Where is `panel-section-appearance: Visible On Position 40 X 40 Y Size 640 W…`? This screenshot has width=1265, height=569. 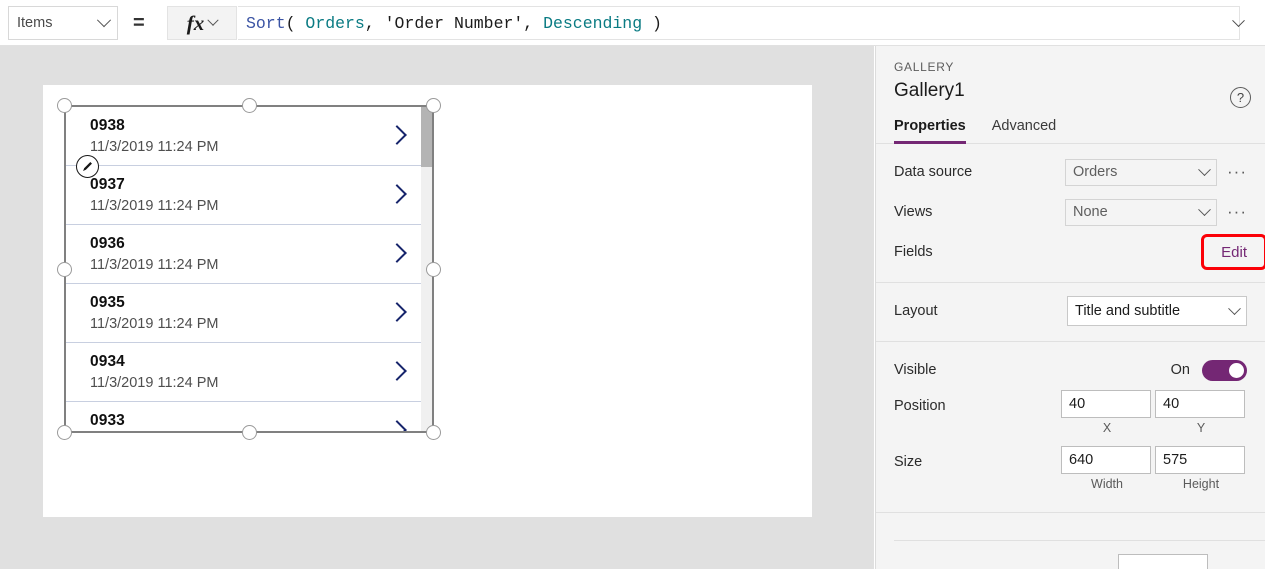
panel-section-appearance: Visible On Position 40 X 40 Y Size 640 W… is located at coordinates (1070, 427).